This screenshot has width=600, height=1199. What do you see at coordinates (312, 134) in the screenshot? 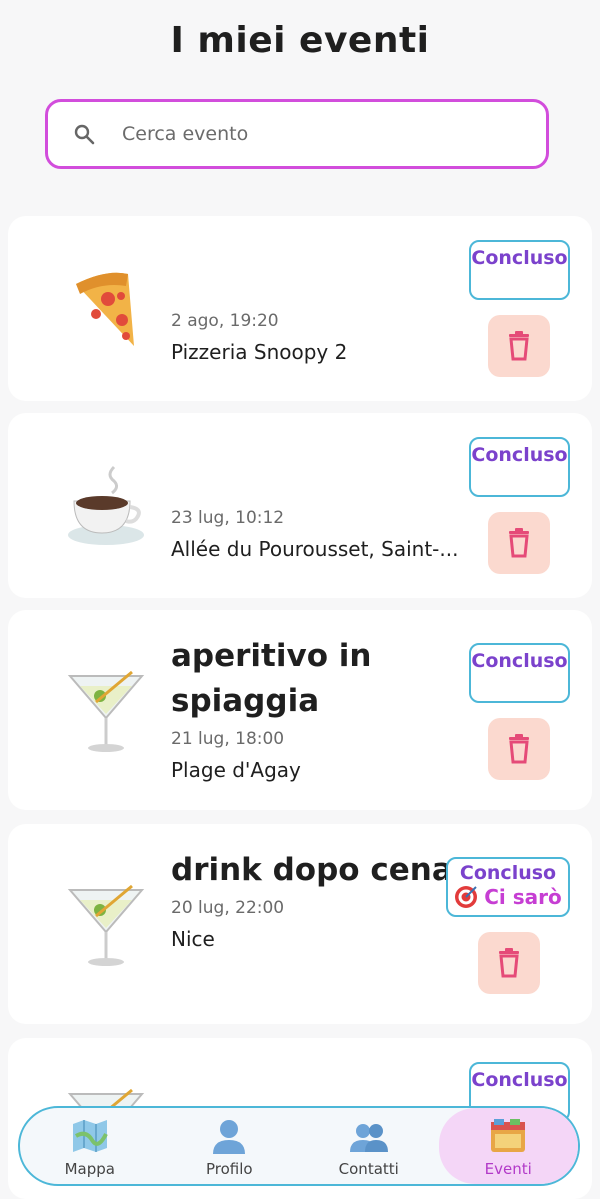
I see `search-input` at bounding box center [312, 134].